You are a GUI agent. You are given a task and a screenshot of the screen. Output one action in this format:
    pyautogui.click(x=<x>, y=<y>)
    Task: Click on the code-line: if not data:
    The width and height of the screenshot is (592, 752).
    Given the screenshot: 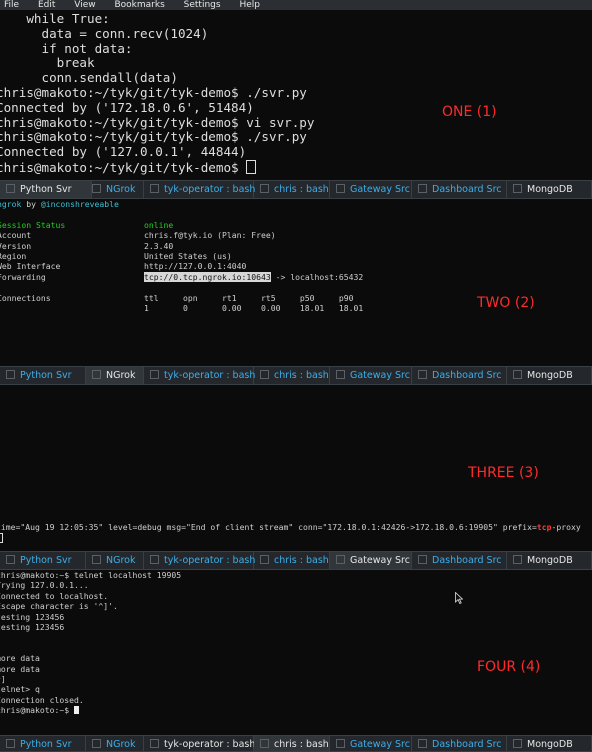 What is the action you would take?
    pyautogui.click(x=66, y=48)
    